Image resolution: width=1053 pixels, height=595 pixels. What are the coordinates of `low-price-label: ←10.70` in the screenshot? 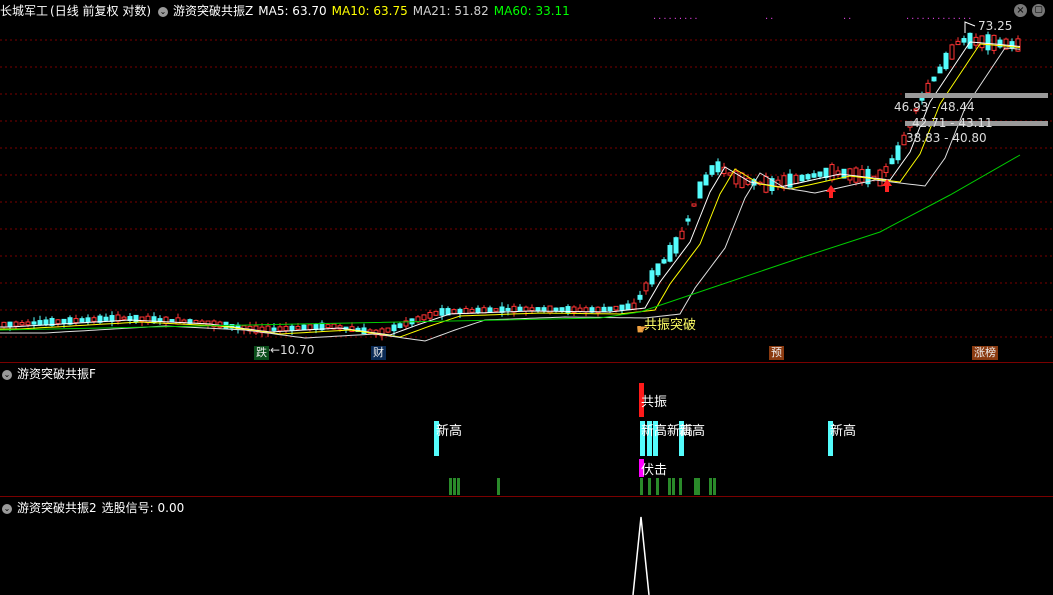 It's located at (292, 350).